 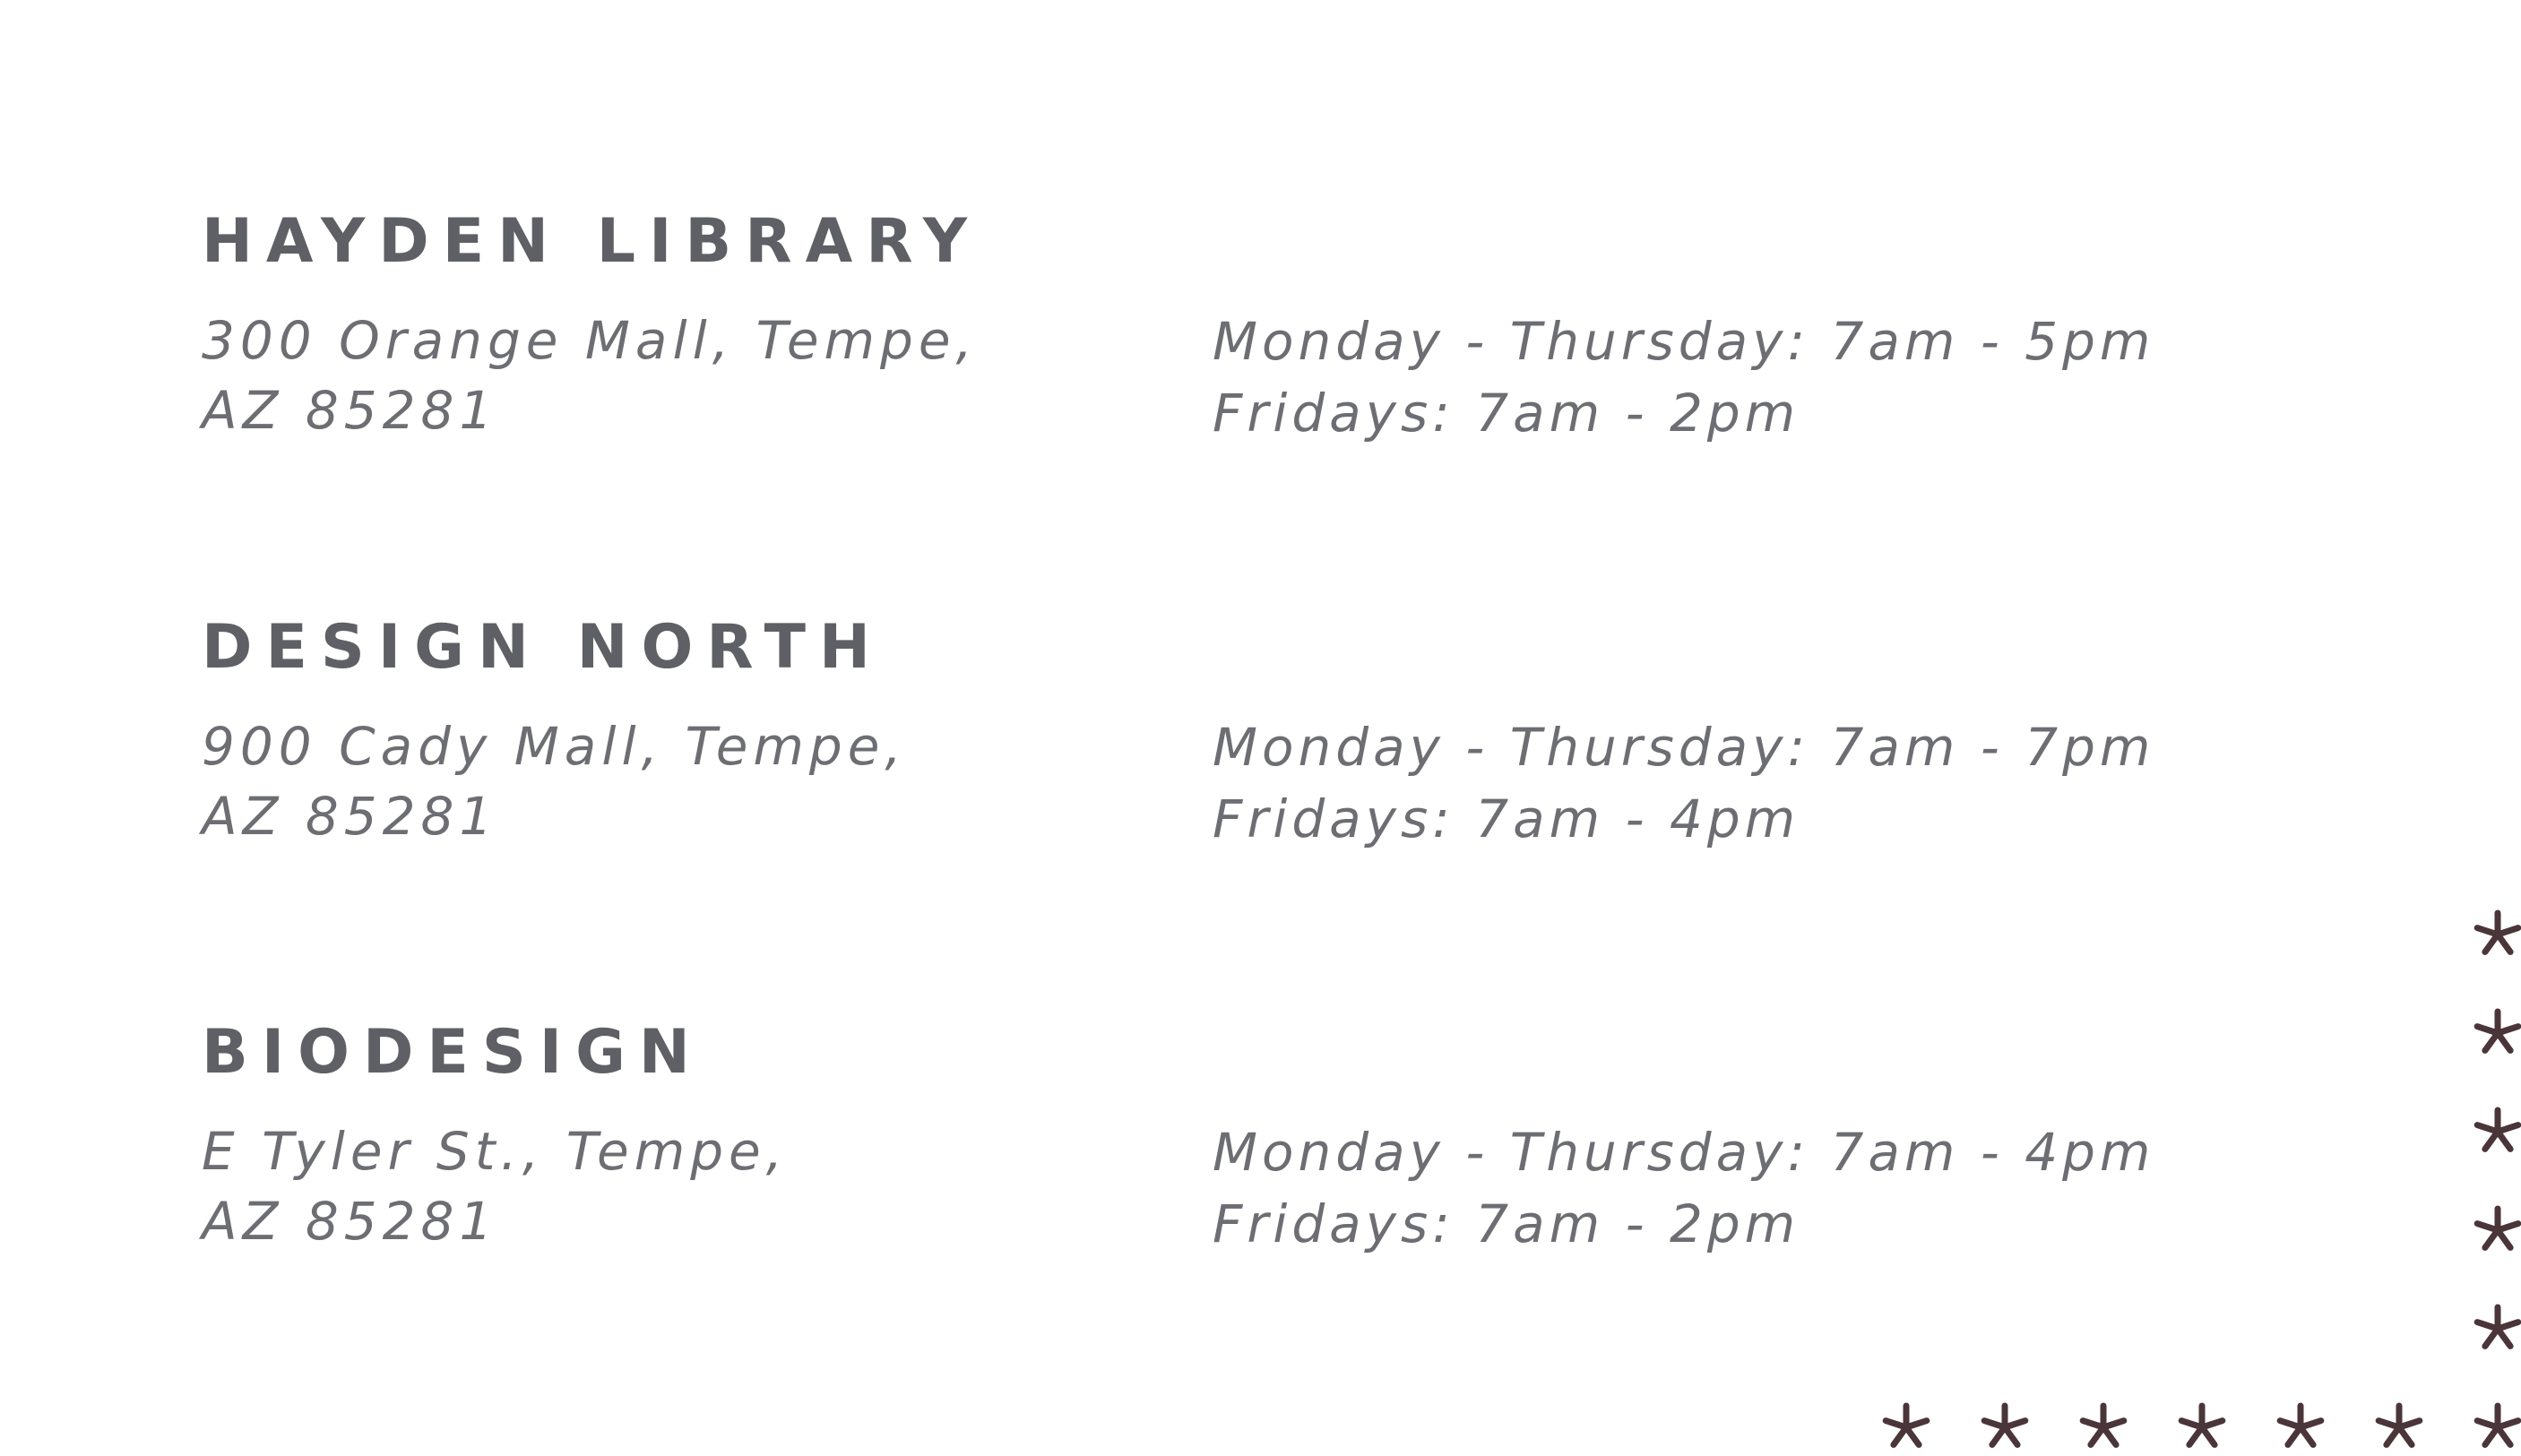 I want to click on location-address: 900 Cady Mall, Tempe, AZ 85281, so click(x=673, y=781).